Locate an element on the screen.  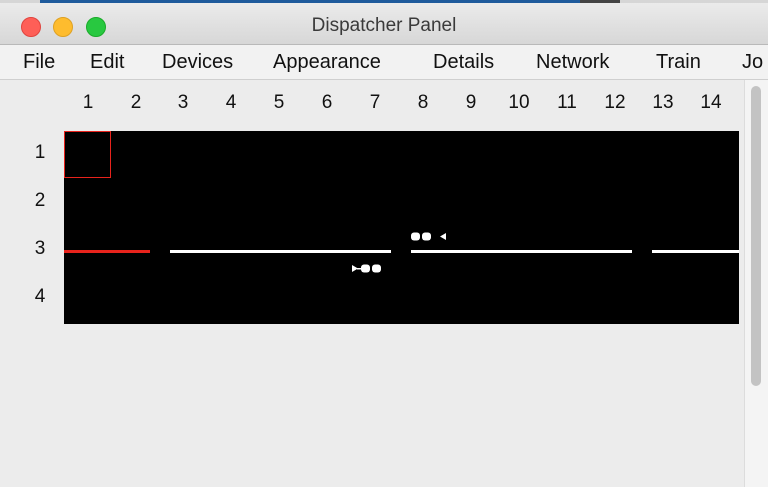
column-header: 5 is located at coordinates (279, 102).